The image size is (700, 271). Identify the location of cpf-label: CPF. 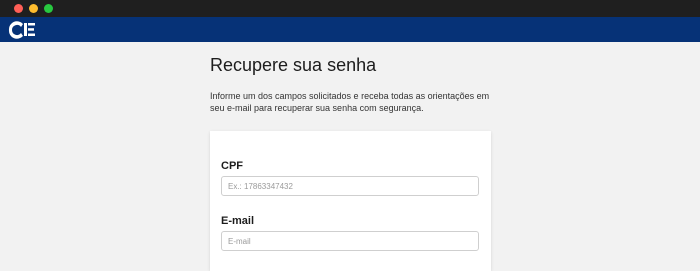
(232, 166).